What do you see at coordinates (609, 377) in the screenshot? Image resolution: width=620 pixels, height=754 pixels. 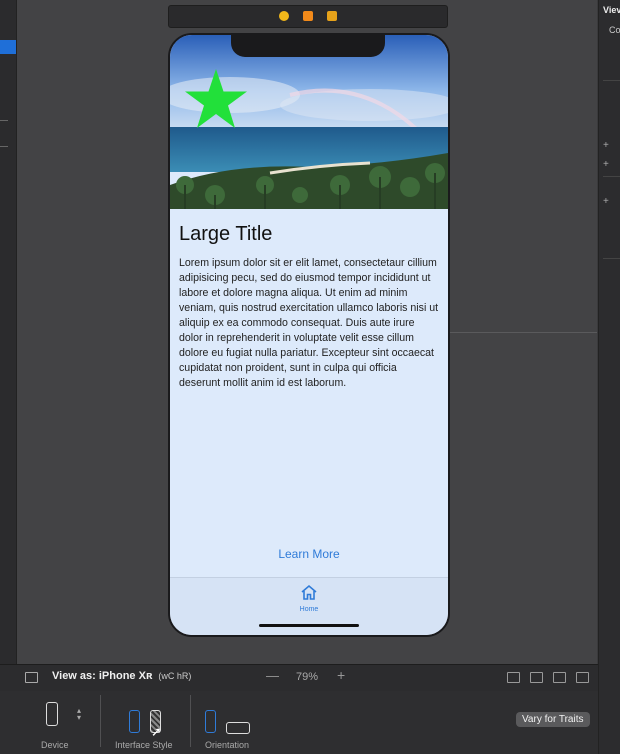 I see `inspector-panel: Viev Co + + +` at bounding box center [609, 377].